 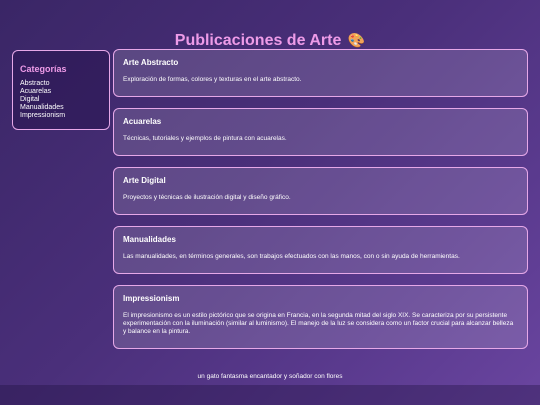 I want to click on post-title: Arte Digital, so click(x=144, y=180).